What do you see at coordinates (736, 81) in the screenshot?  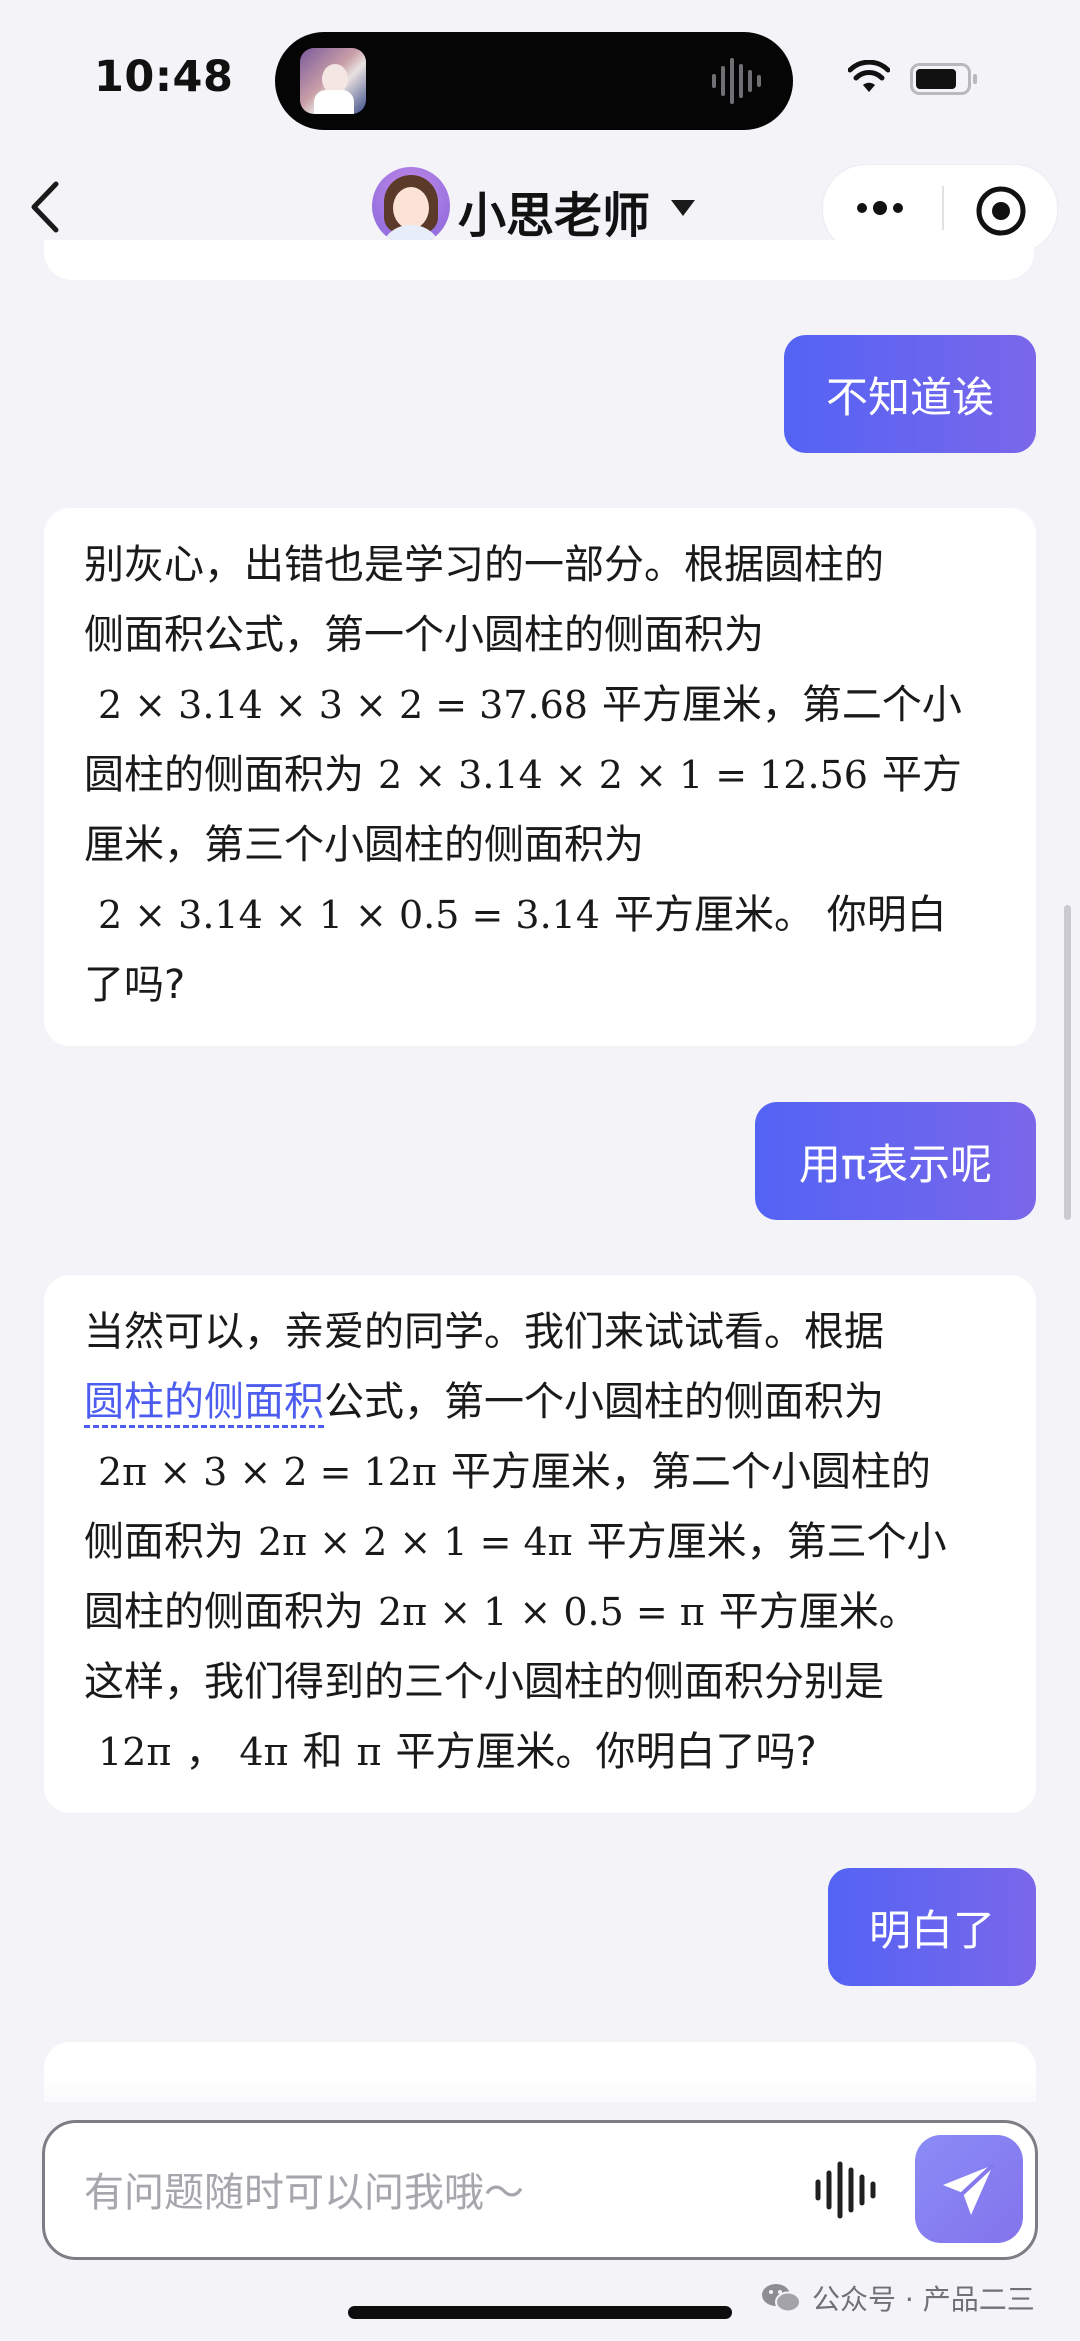 I see `audio-wave-icon` at bounding box center [736, 81].